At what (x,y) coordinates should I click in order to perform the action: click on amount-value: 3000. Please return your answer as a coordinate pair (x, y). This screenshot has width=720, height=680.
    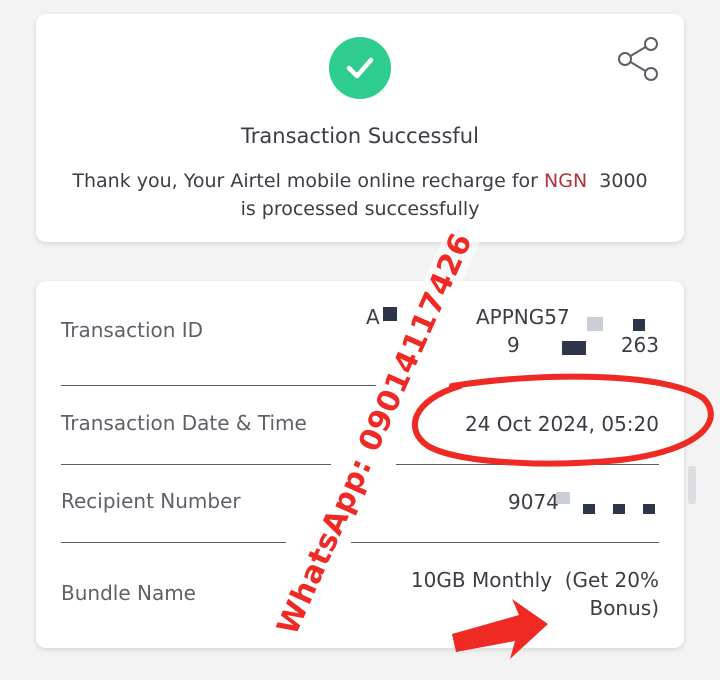
    Looking at the image, I should click on (623, 181).